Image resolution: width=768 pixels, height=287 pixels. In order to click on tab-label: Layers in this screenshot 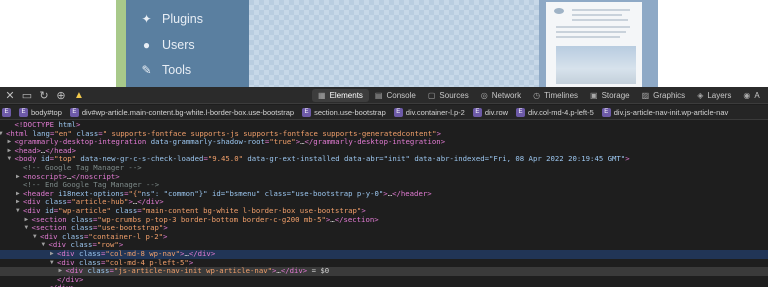, I will do `click(719, 95)`.